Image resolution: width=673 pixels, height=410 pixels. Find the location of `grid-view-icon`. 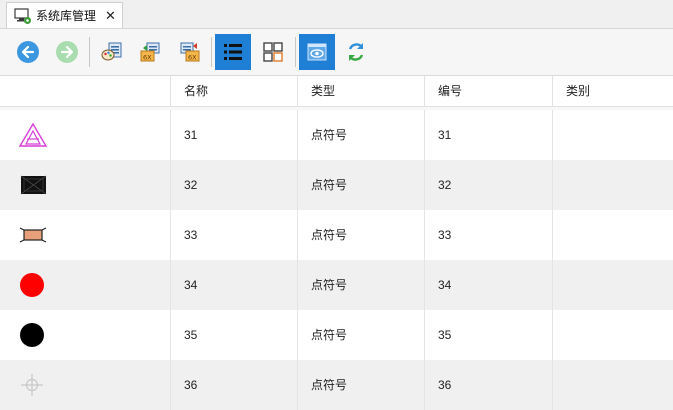

grid-view-icon is located at coordinates (273, 52).